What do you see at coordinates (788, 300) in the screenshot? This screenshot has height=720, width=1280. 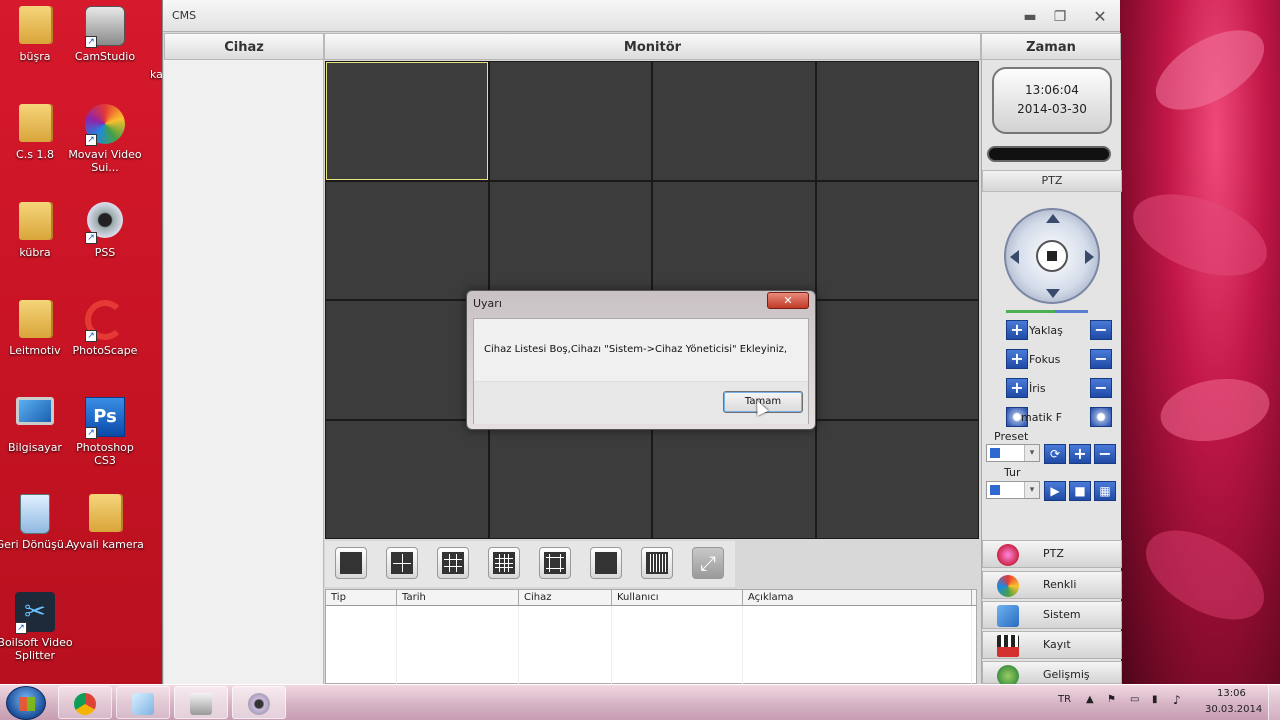 I see `dialog-close-button: ✕` at bounding box center [788, 300].